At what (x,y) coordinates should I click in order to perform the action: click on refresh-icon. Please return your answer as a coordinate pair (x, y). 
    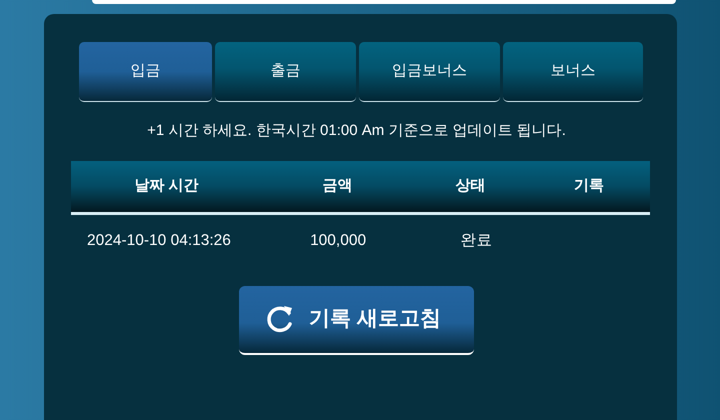
    Looking at the image, I should click on (280, 319).